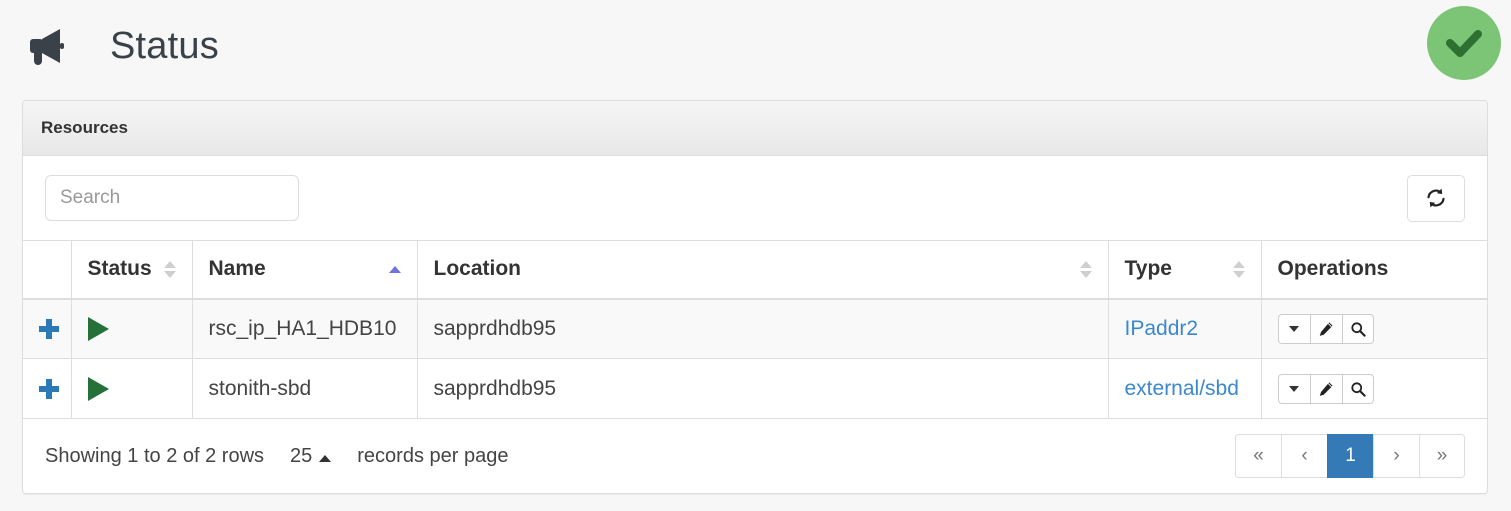 This screenshot has width=1511, height=511. I want to click on pagination-first-button: «, so click(1258, 456).